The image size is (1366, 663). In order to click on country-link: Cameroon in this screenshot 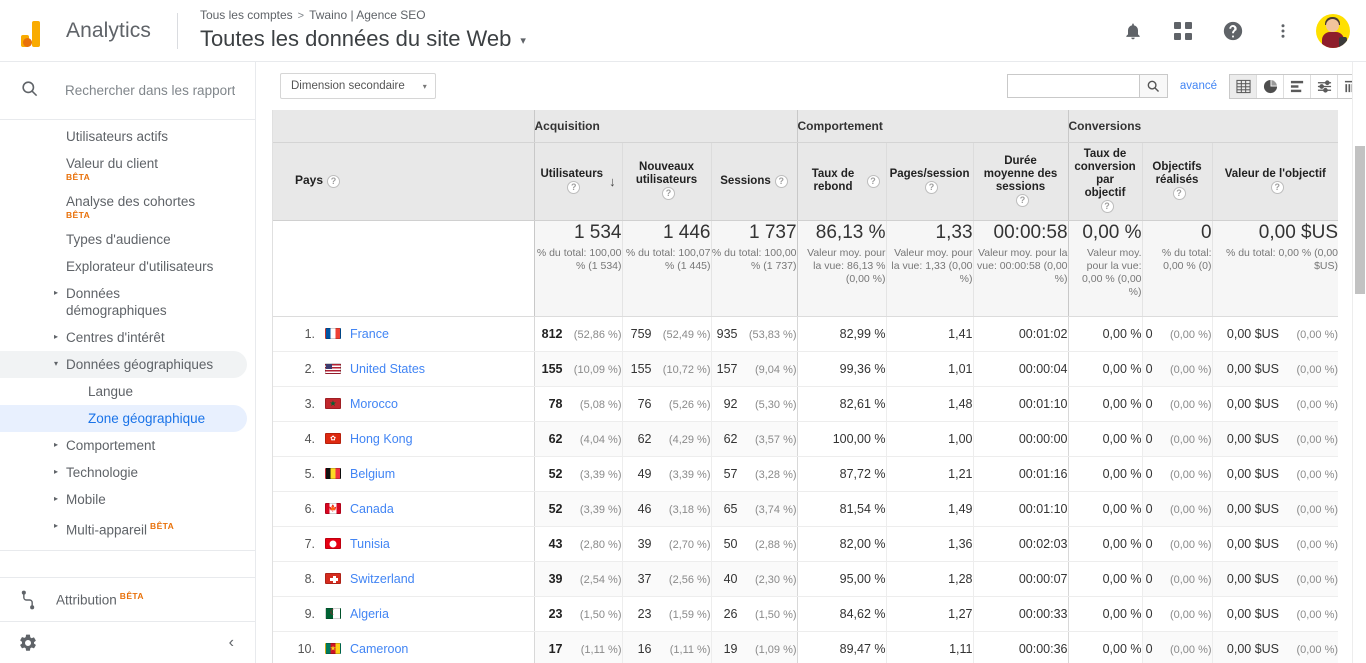, I will do `click(379, 649)`.